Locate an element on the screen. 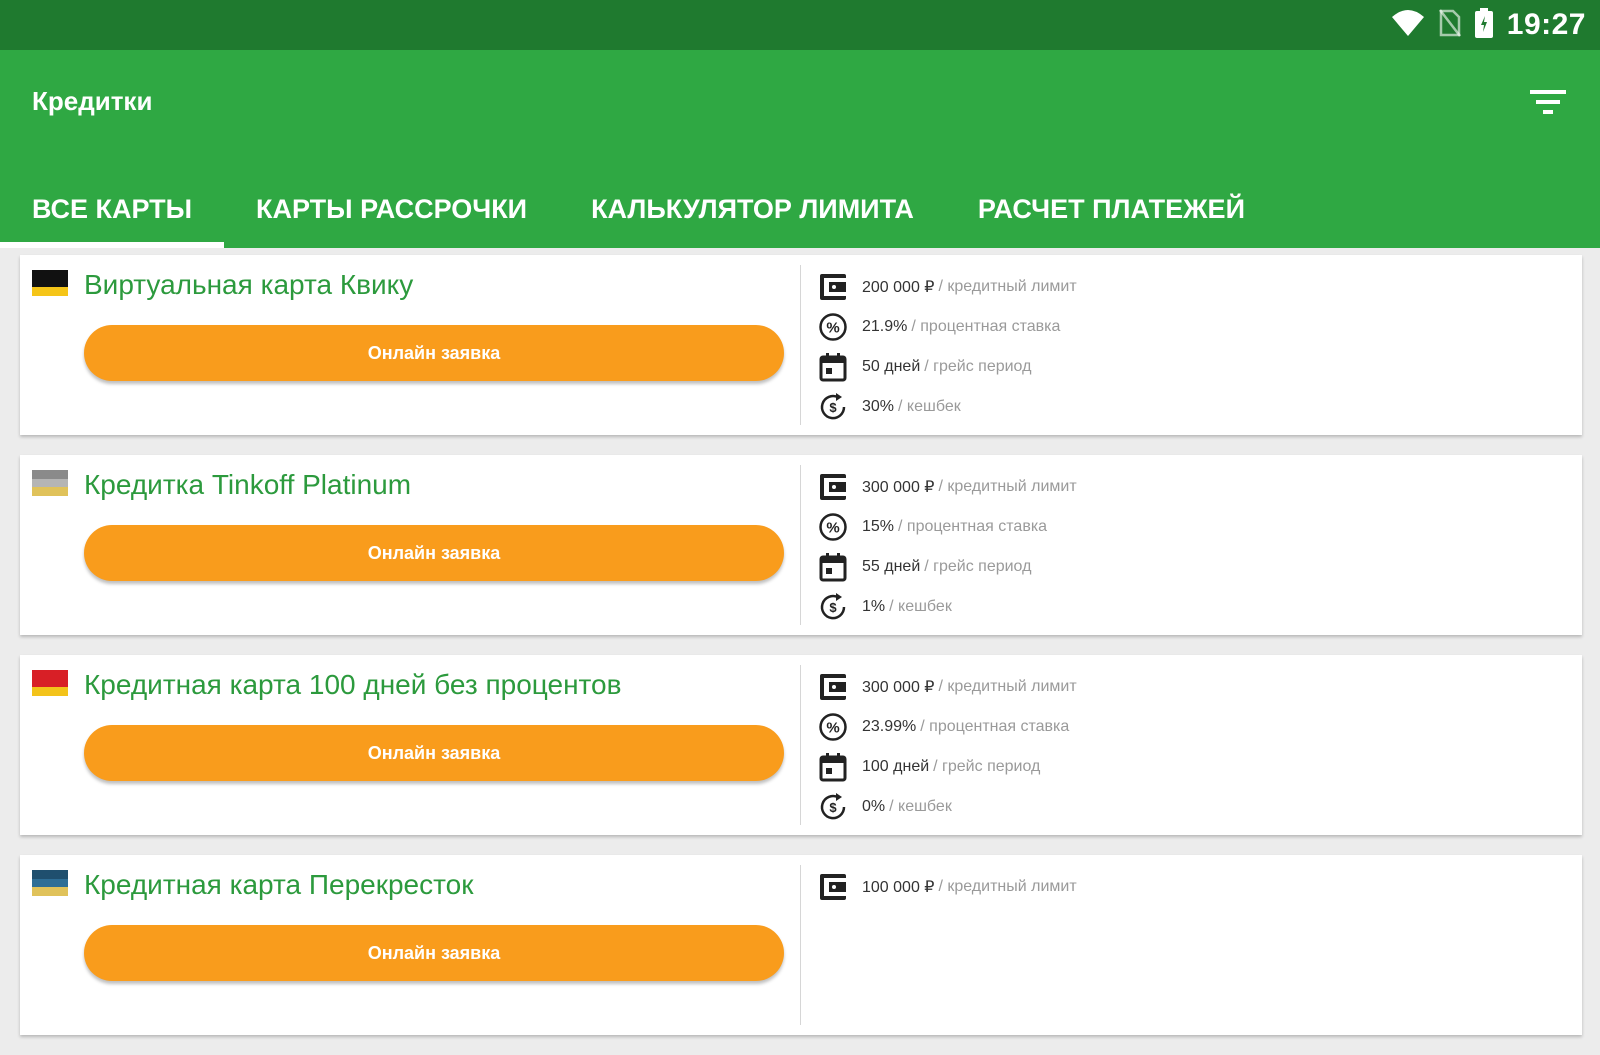 The width and height of the screenshot is (1600, 1055). tab-all-cards: ВСЕ КАРТЫ is located at coordinates (112, 209).